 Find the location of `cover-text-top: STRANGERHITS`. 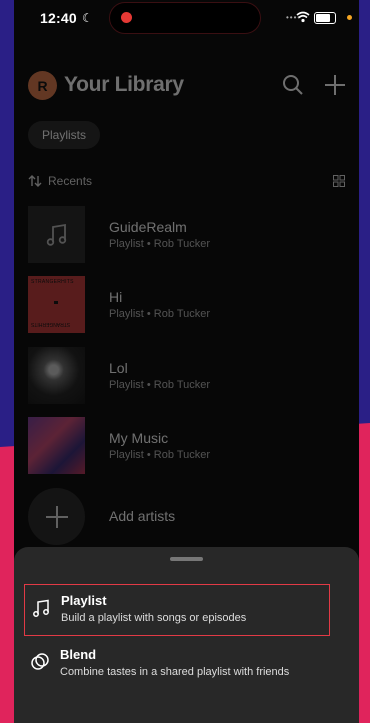

cover-text-top: STRANGERHITS is located at coordinates (52, 282).